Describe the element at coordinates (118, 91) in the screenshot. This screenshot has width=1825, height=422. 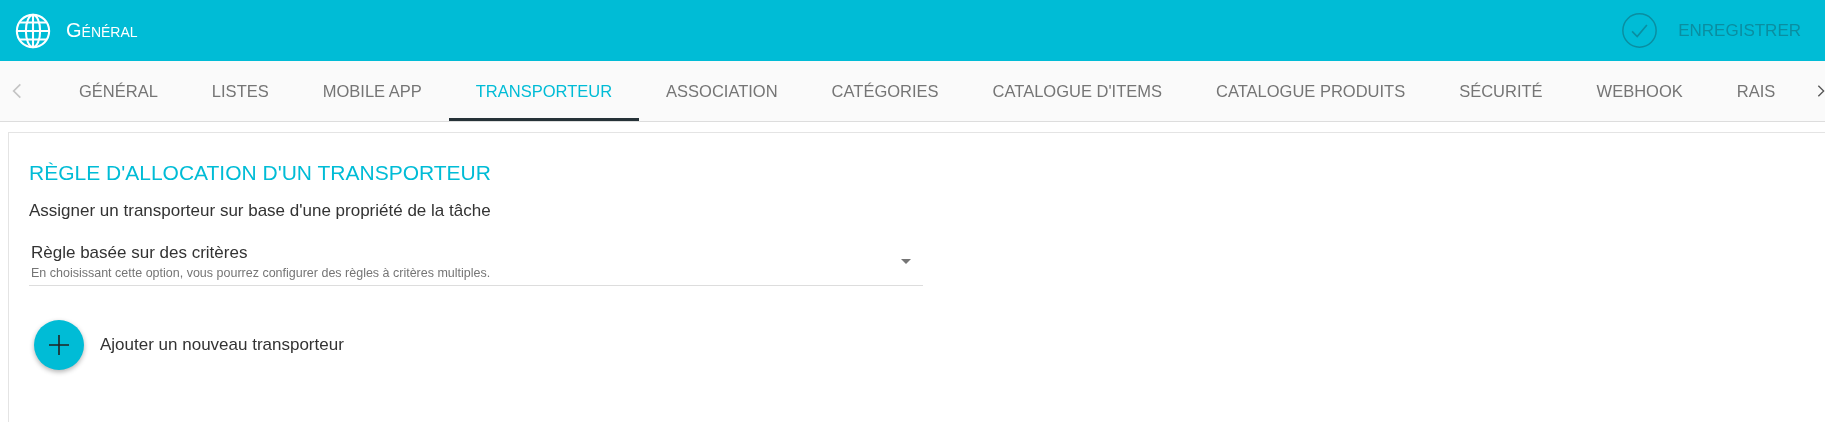
I see `tab: GÉNÉRAL` at that location.